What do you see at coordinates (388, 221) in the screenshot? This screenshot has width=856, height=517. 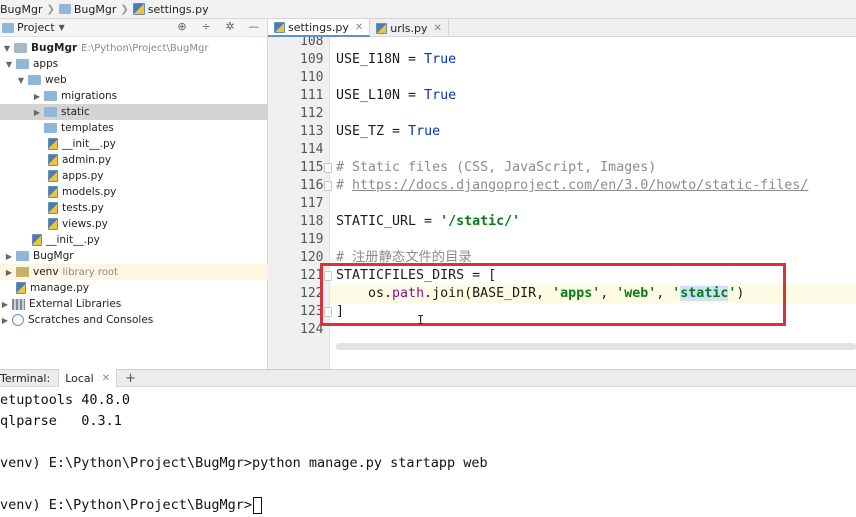 I see `code-token: STATIC_URL =` at bounding box center [388, 221].